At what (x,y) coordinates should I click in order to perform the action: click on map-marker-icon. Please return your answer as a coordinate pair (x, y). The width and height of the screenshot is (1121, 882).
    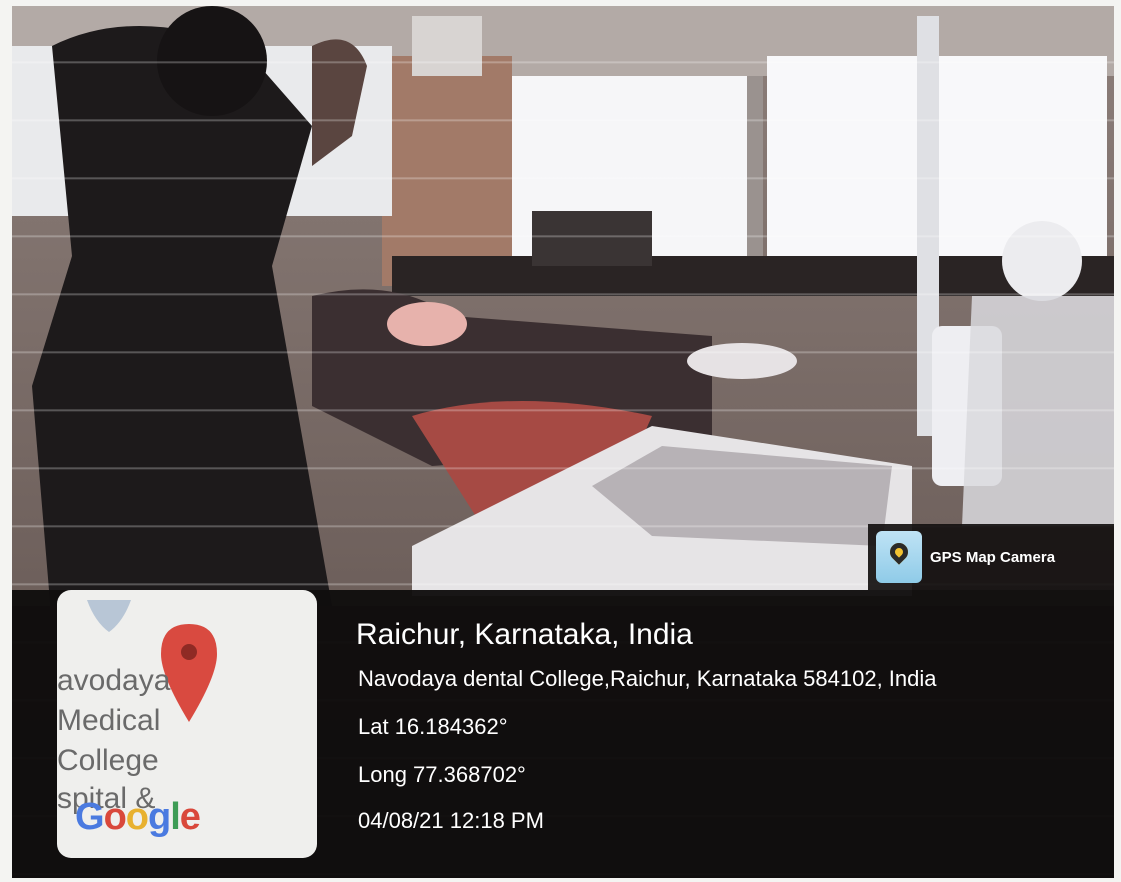
    Looking at the image, I should click on (109, 616).